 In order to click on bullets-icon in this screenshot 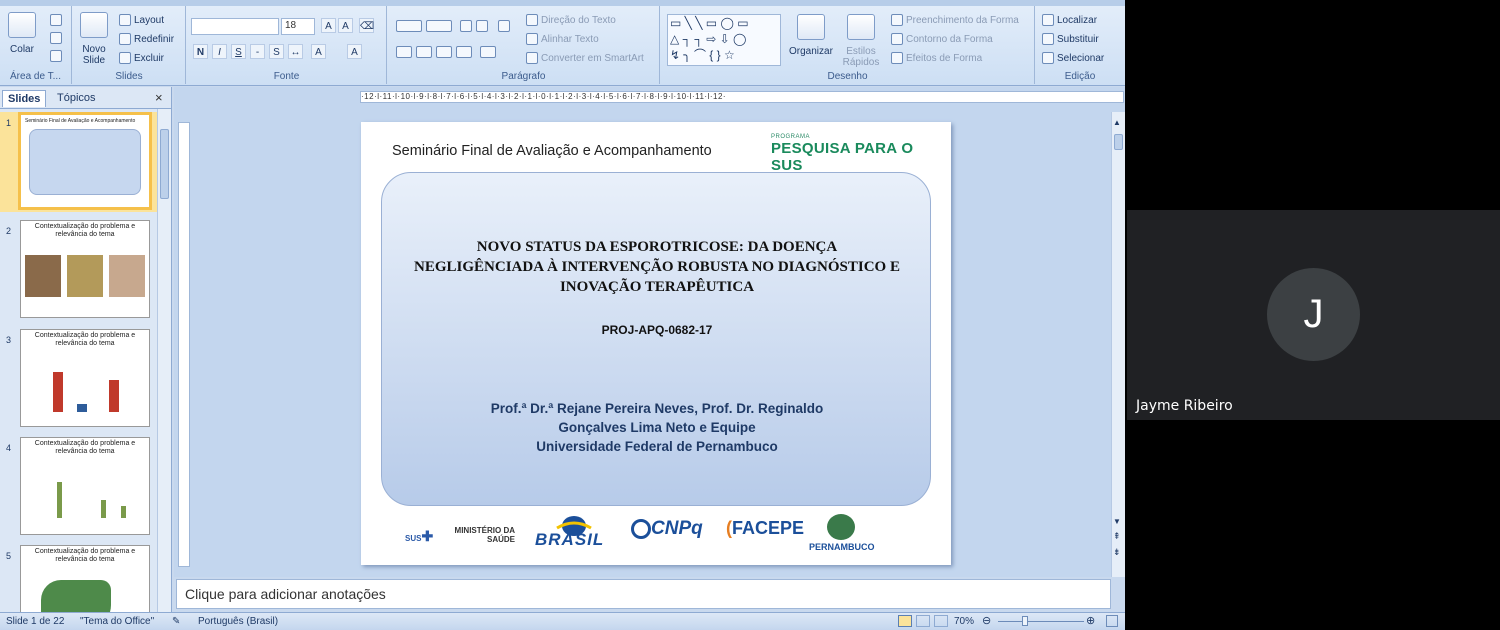, I will do `click(409, 26)`.